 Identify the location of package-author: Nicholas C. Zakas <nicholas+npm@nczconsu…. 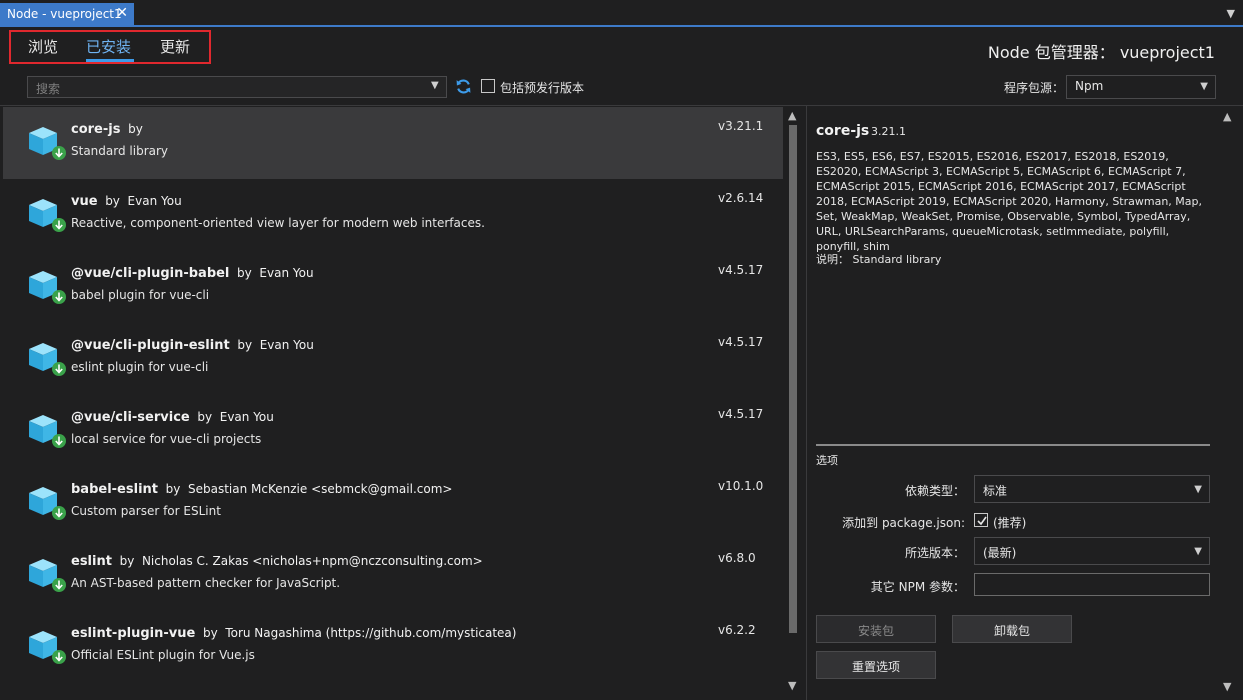
(312, 561).